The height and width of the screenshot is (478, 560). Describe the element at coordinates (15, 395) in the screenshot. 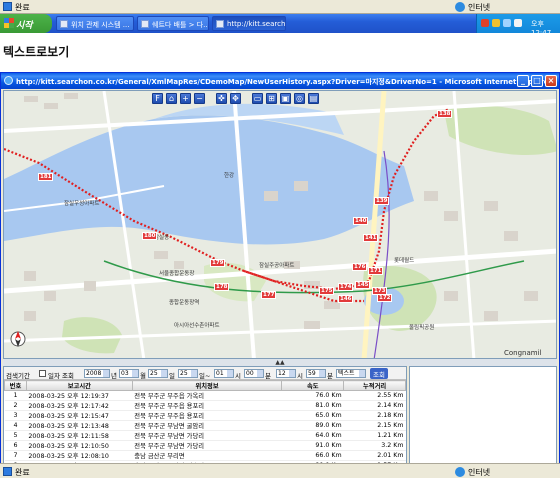

I see `cell-no: 1` at that location.